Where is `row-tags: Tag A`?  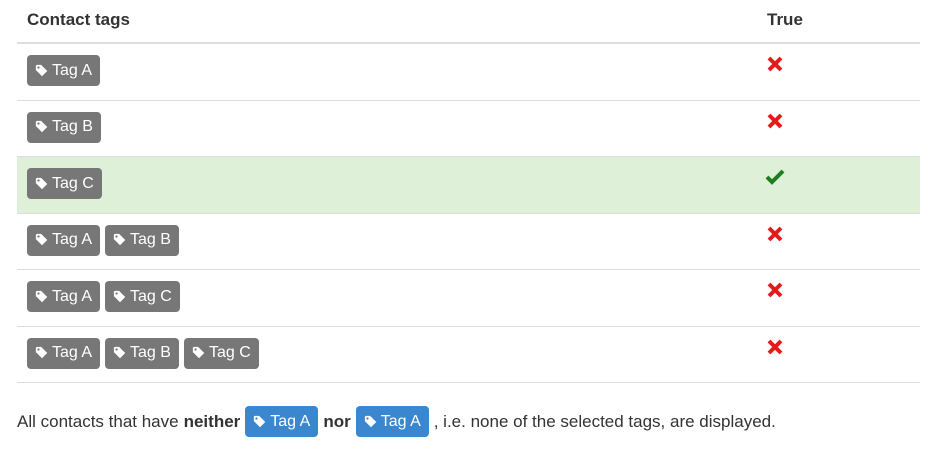
row-tags: Tag A is located at coordinates (64, 70).